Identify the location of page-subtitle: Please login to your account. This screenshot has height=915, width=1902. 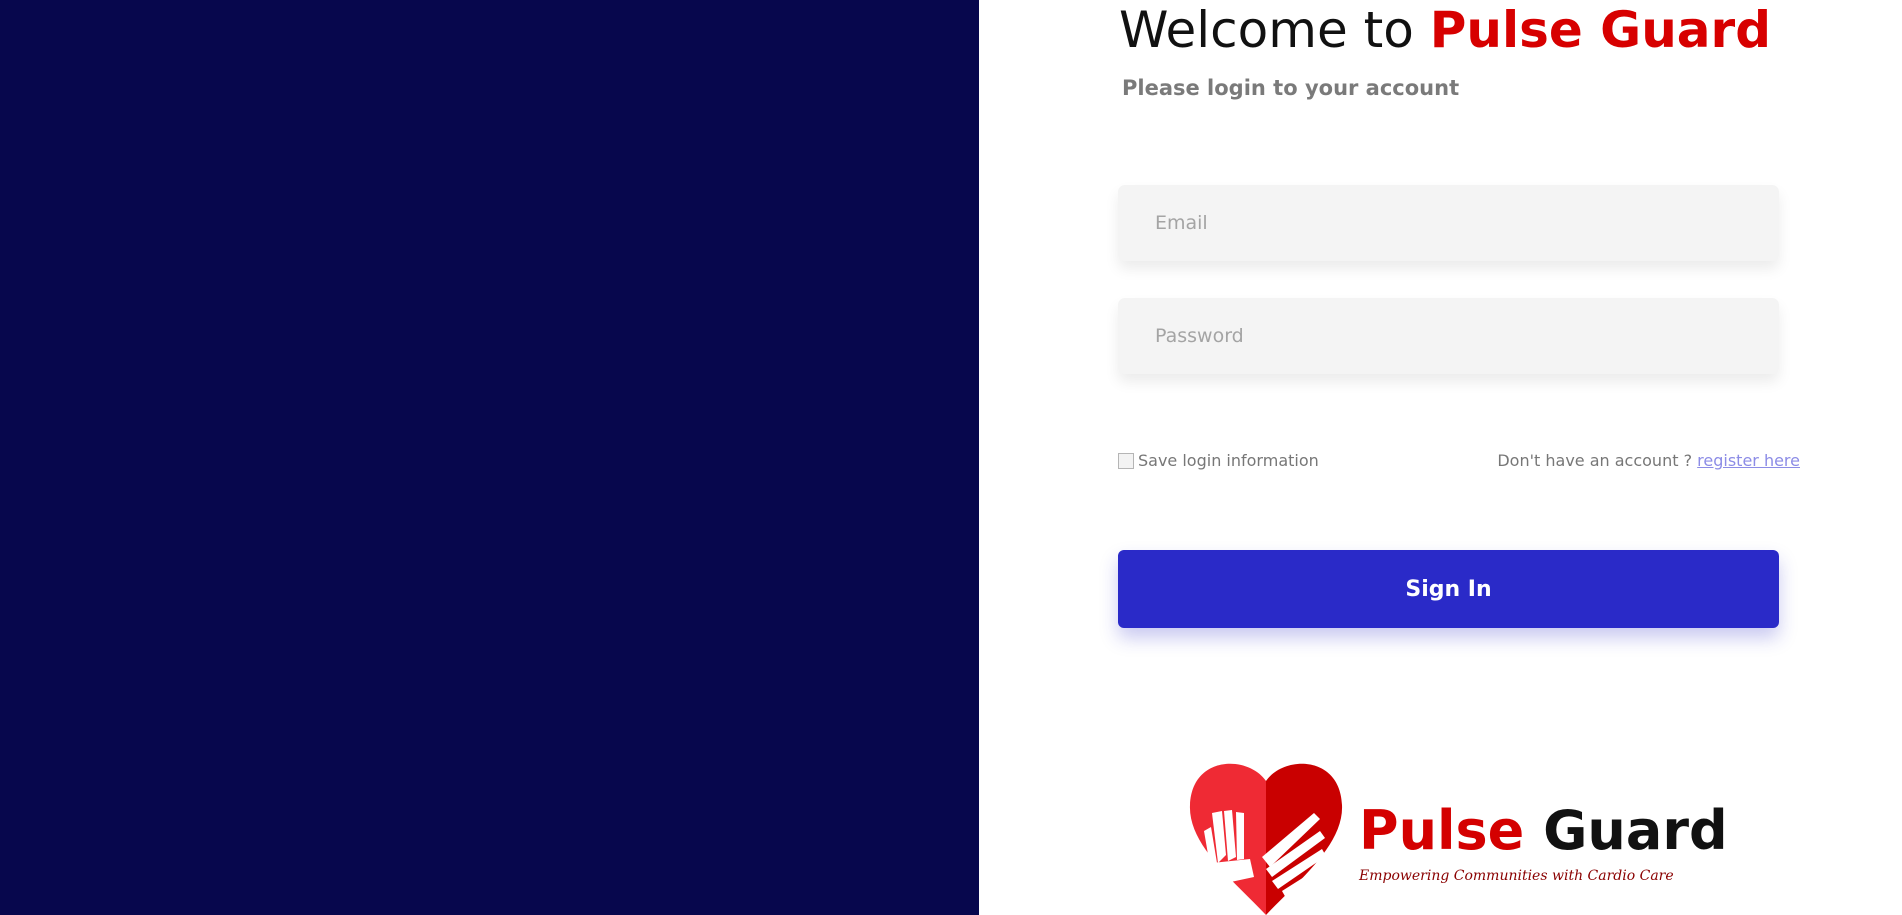
(1291, 88).